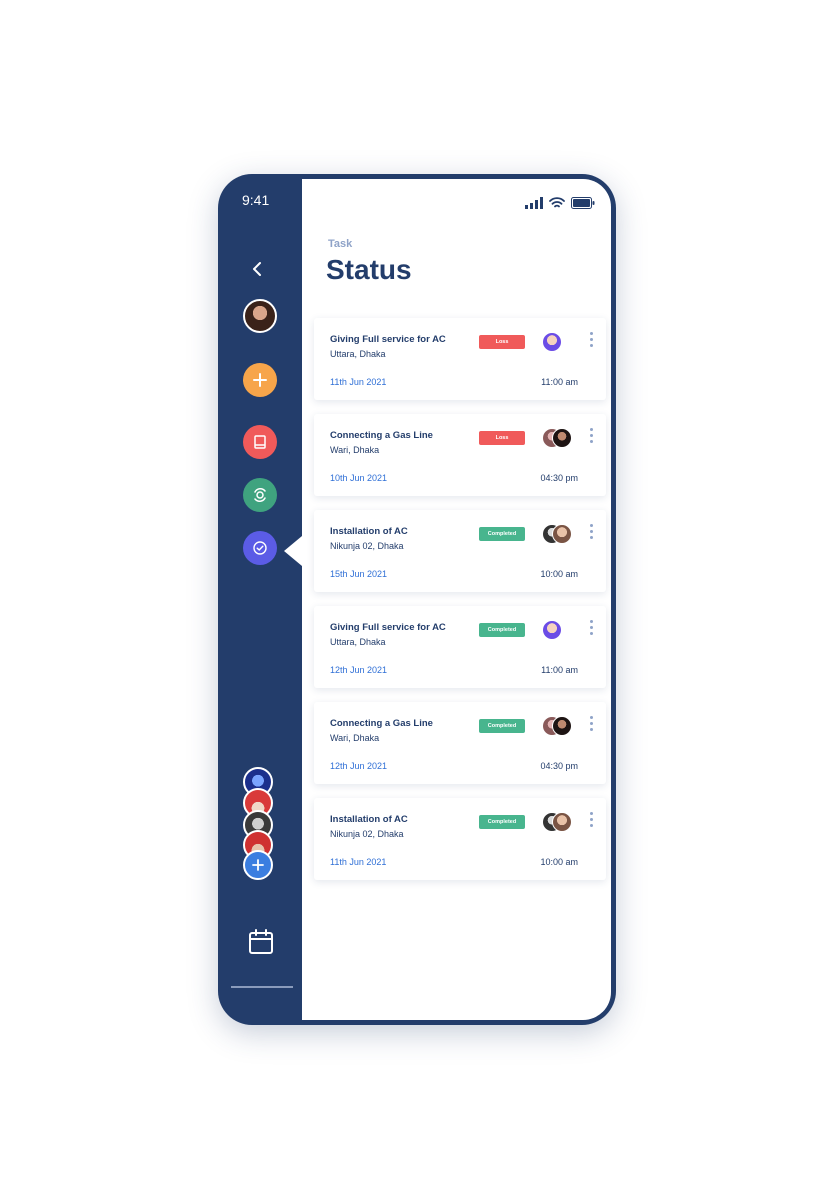  What do you see at coordinates (534, 203) in the screenshot?
I see `signal-icon` at bounding box center [534, 203].